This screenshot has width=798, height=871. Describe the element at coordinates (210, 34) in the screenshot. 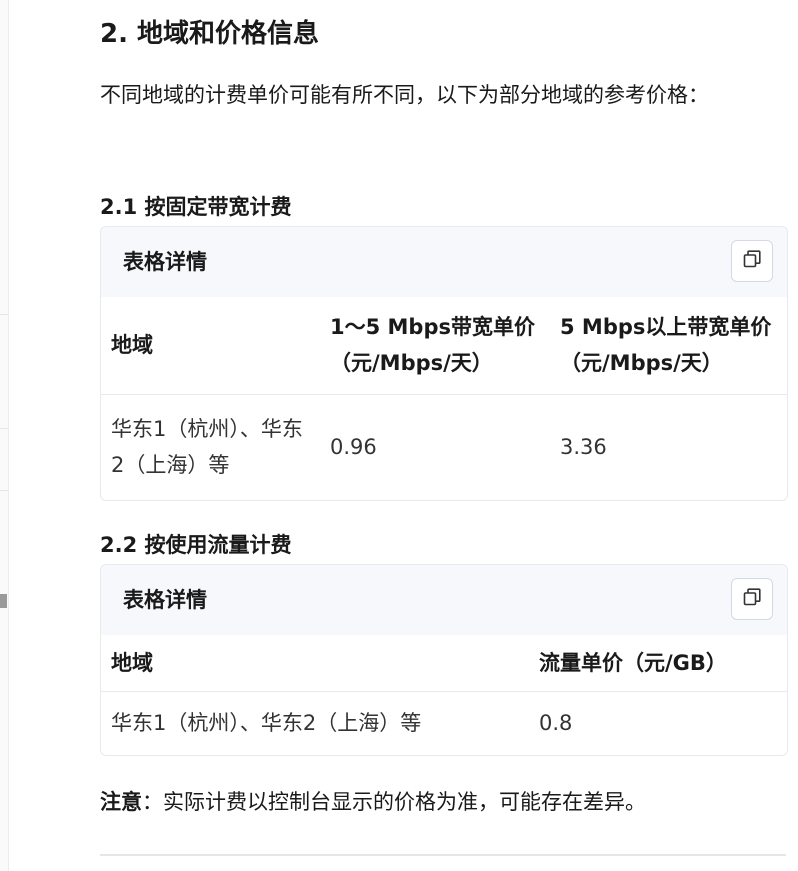

I see `section-title: 2. 地域和价格信息` at that location.